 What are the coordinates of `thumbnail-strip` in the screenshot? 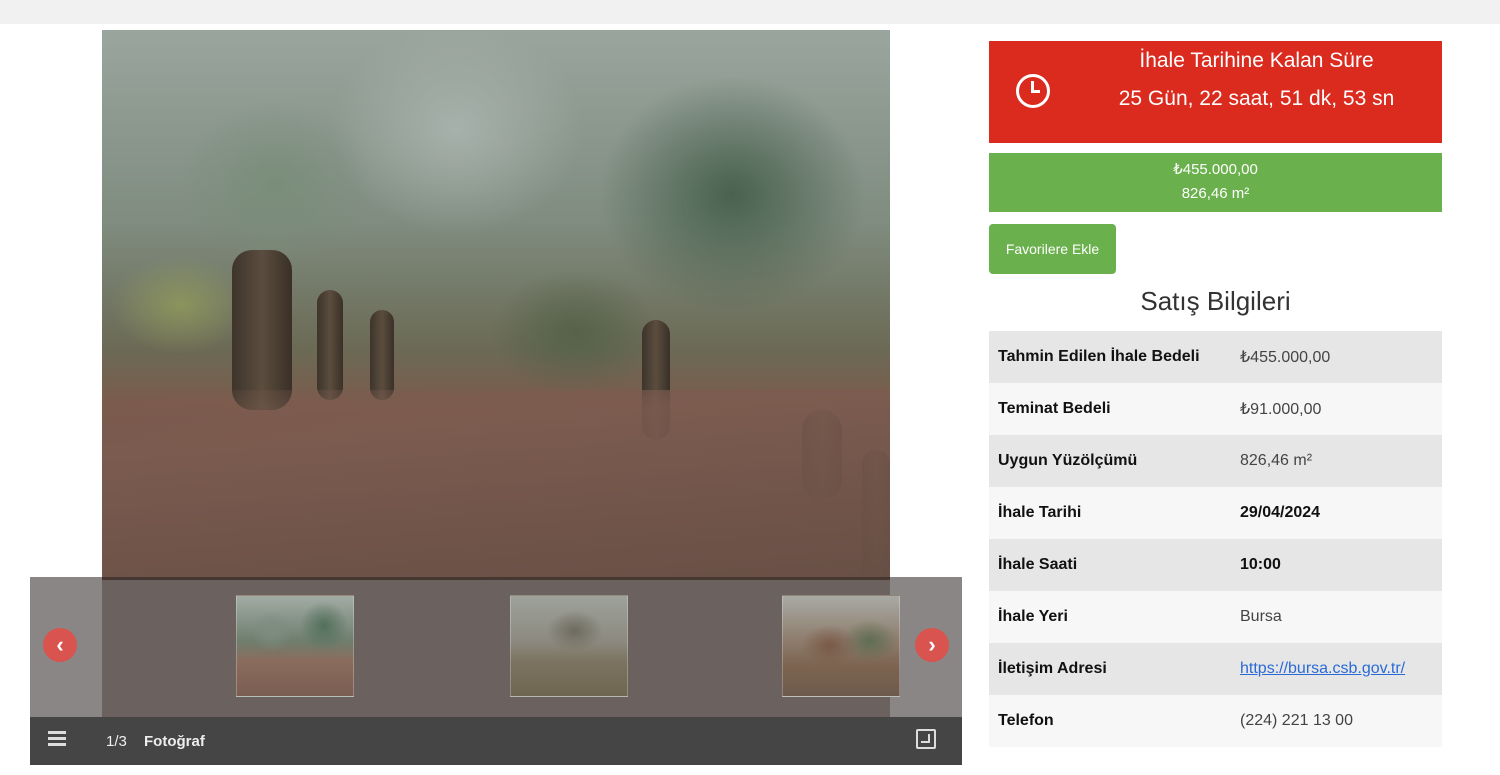 It's located at (496, 647).